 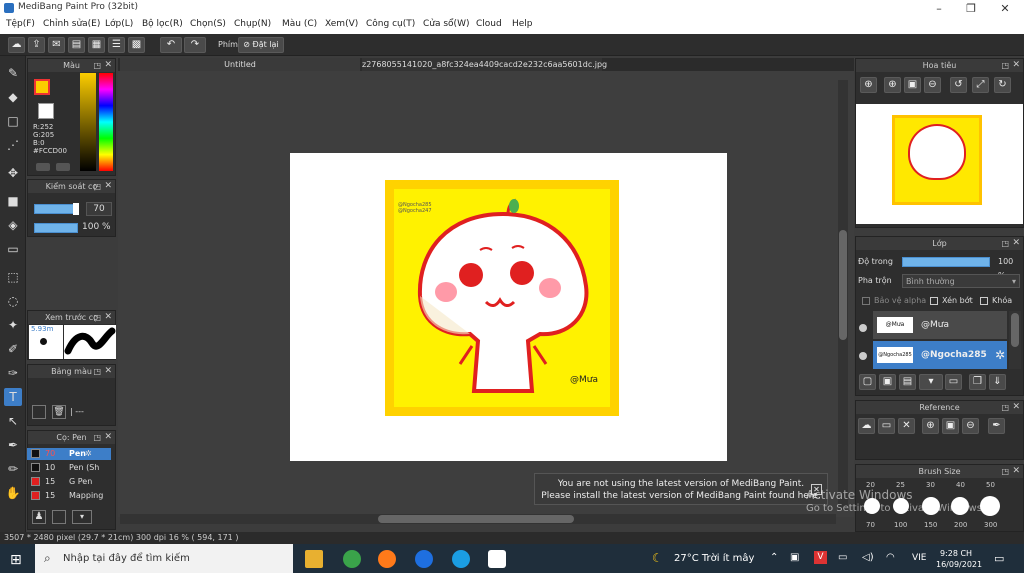 I want to click on edge-icon, so click(x=461, y=559).